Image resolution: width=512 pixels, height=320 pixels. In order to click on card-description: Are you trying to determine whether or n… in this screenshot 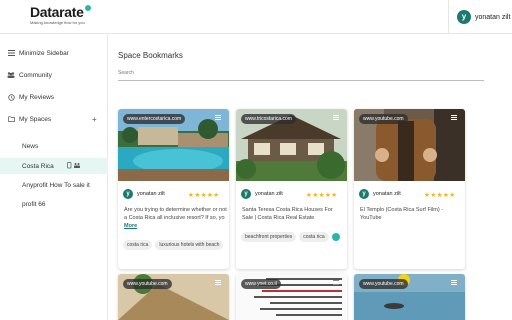, I will do `click(175, 218)`.